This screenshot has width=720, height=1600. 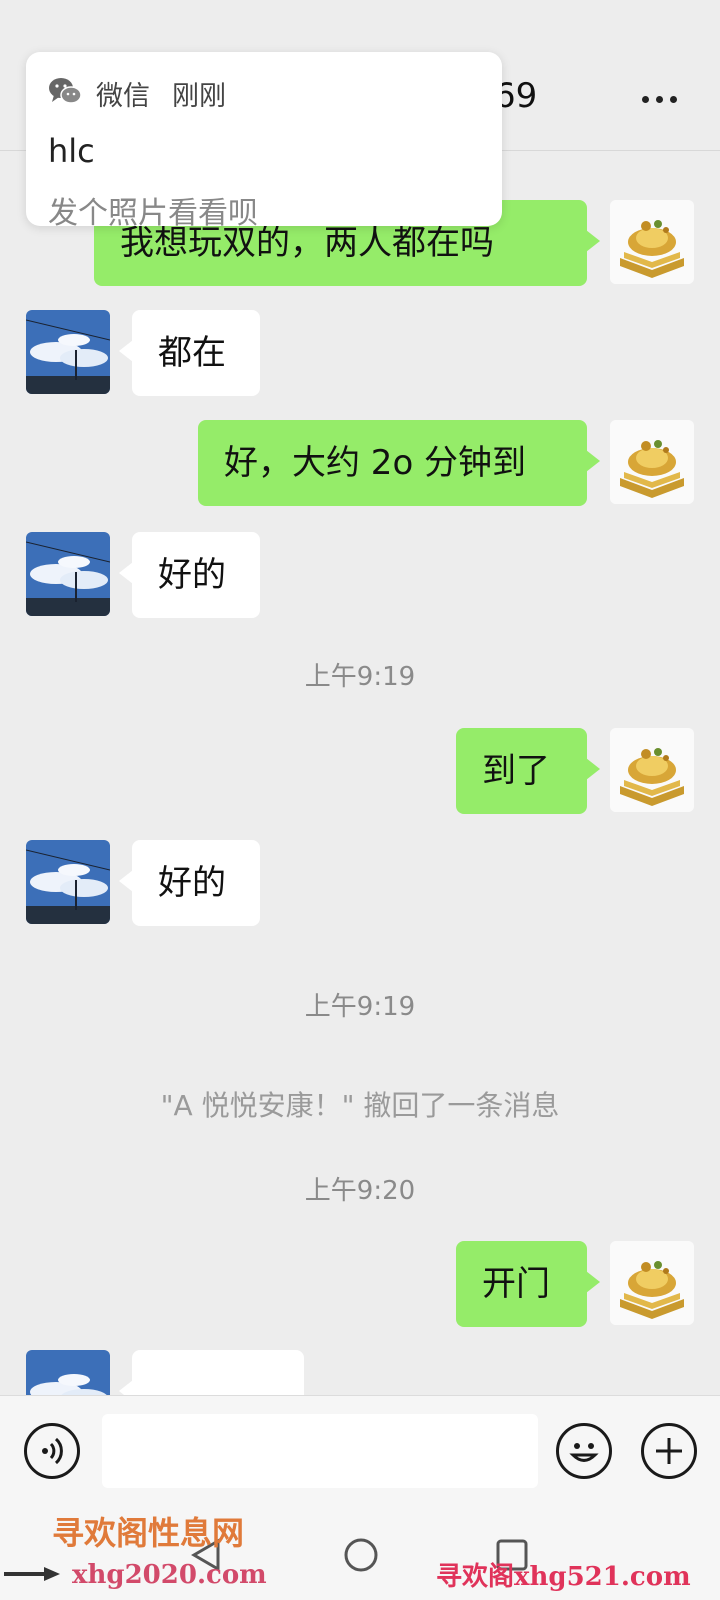 I want to click on message-text-input, so click(x=320, y=1451).